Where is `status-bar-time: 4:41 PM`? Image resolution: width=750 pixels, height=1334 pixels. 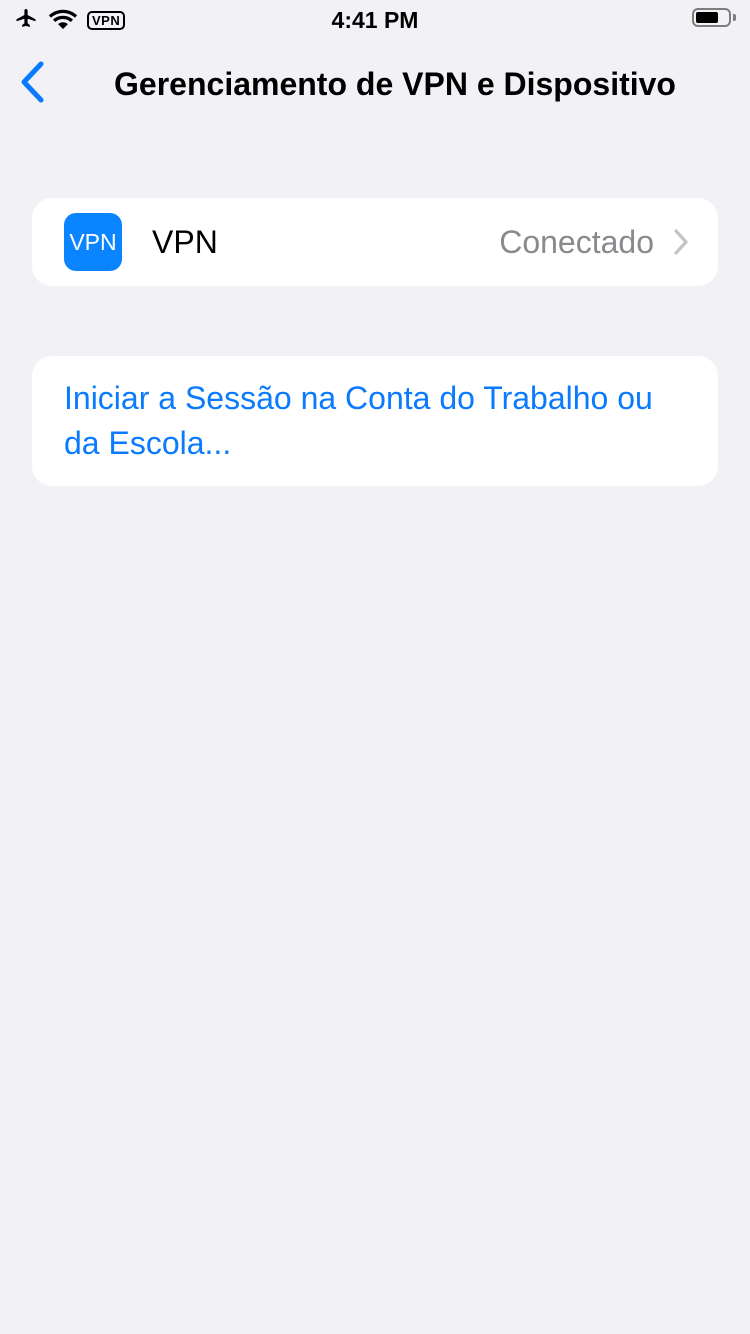
status-bar-time: 4:41 PM is located at coordinates (375, 20).